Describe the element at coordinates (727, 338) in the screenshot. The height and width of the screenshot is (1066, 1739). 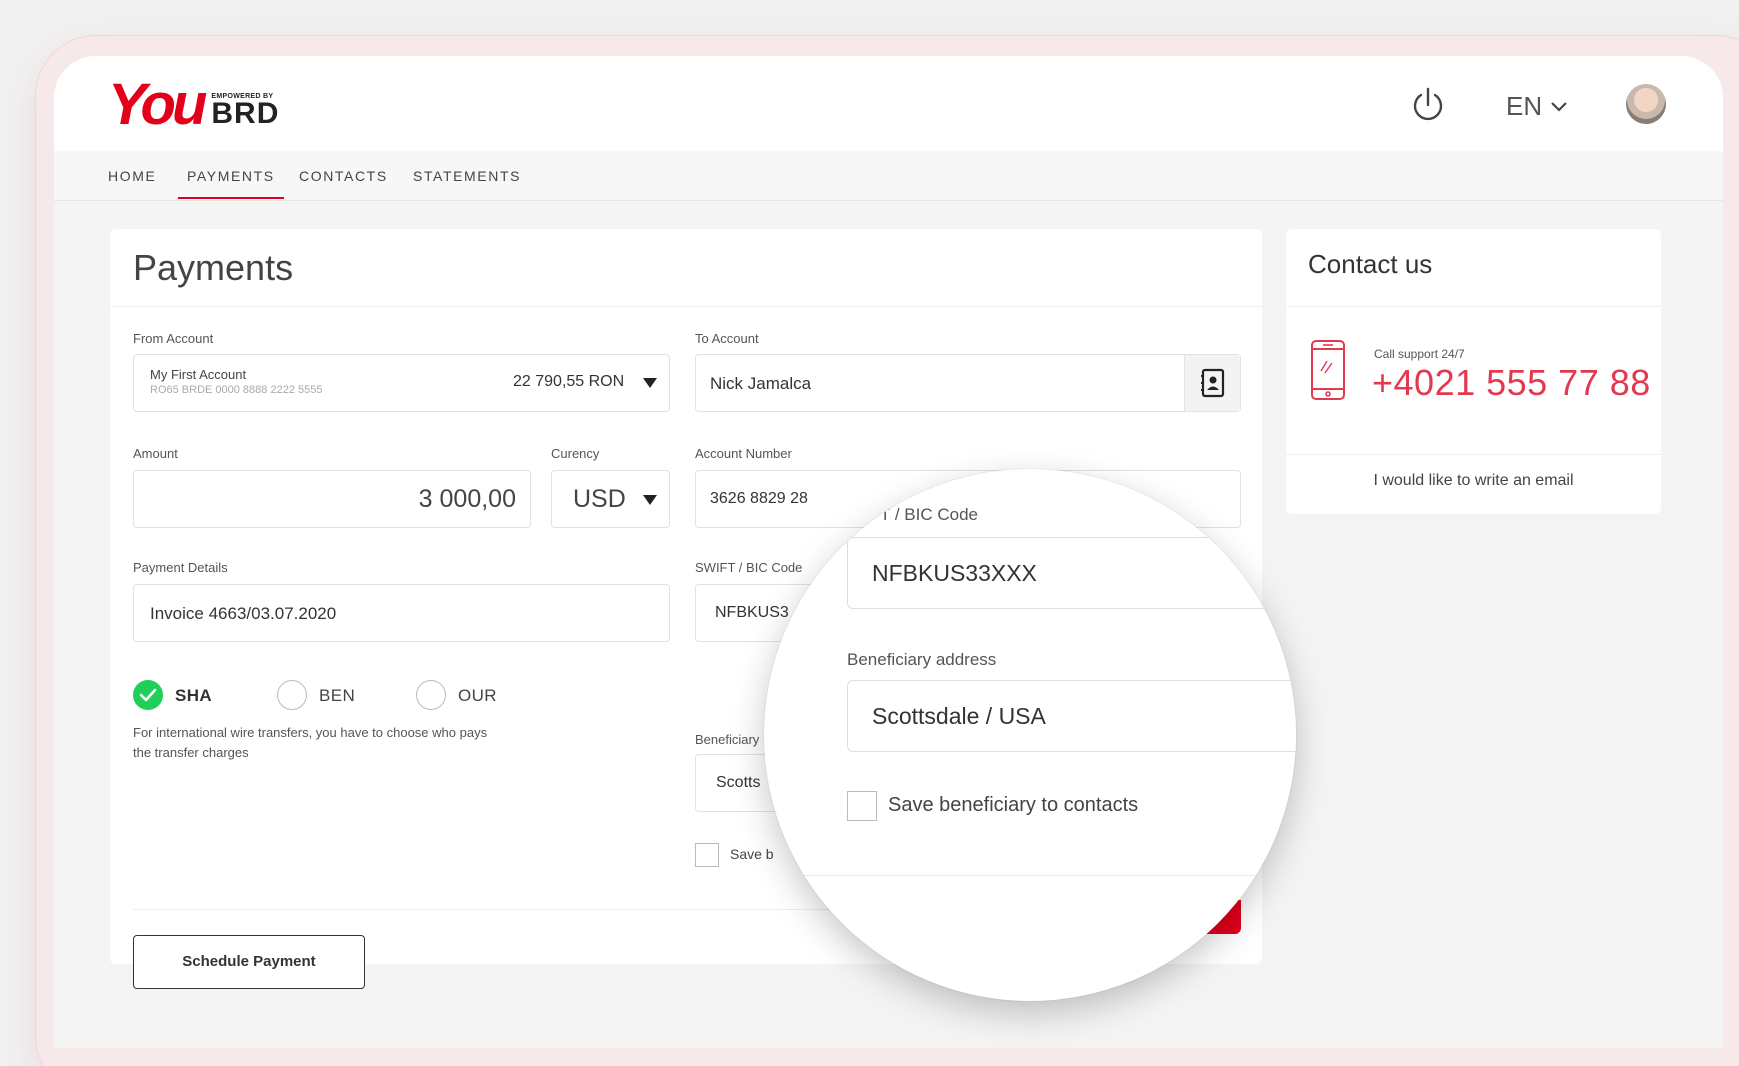
I see `to-account-label: To Account` at that location.